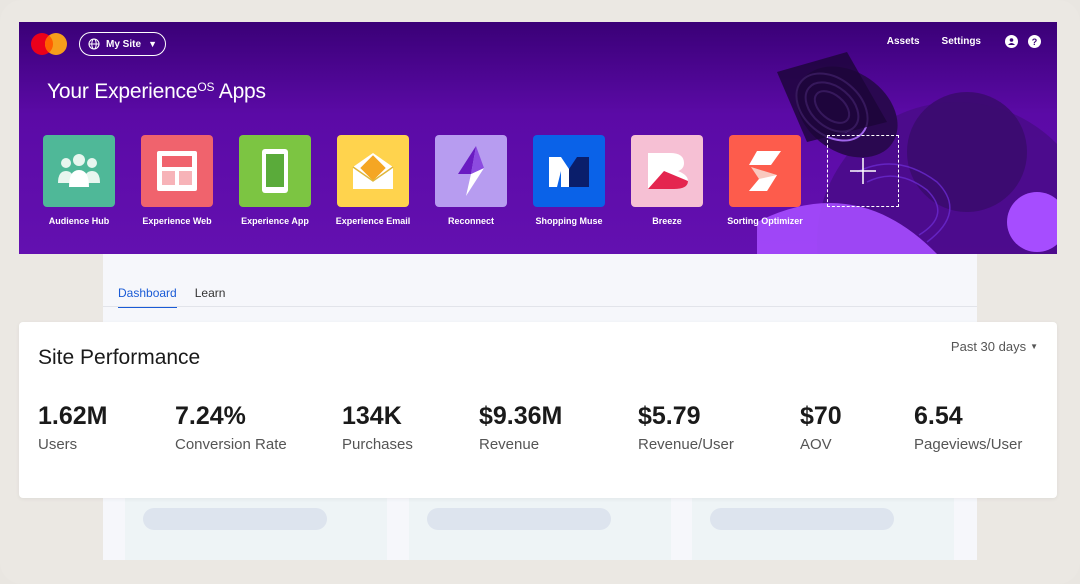 The height and width of the screenshot is (584, 1080). Describe the element at coordinates (988, 346) in the screenshot. I see `period-label: Past 30 days` at that location.